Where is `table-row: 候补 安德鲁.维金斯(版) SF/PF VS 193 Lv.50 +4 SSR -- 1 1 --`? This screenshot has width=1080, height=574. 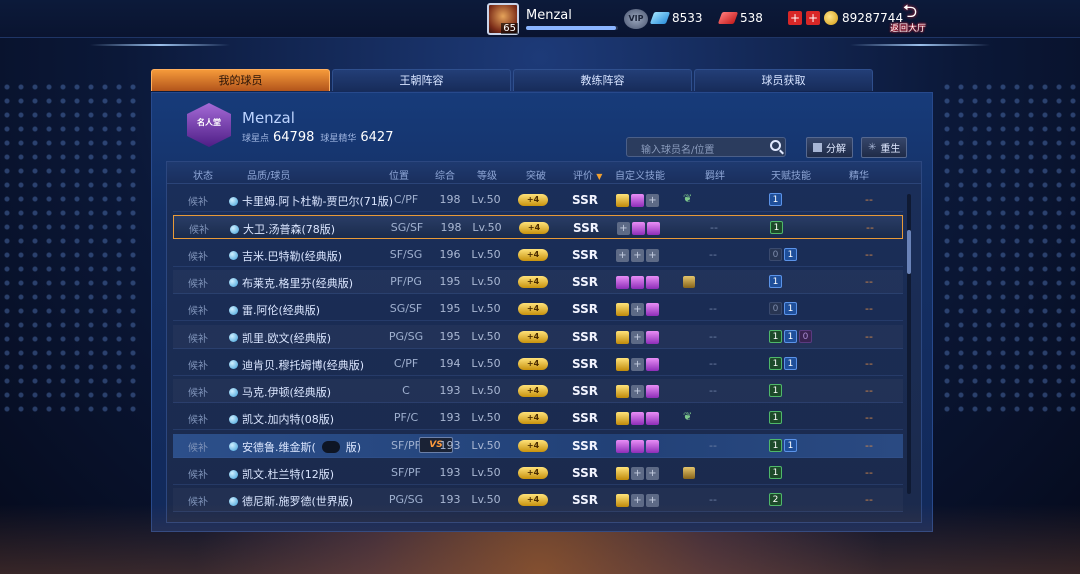 table-row: 候补 安德鲁.维金斯(版) SF/PF VS 193 Lv.50 +4 SSR -- 1 1 -- is located at coordinates (538, 445).